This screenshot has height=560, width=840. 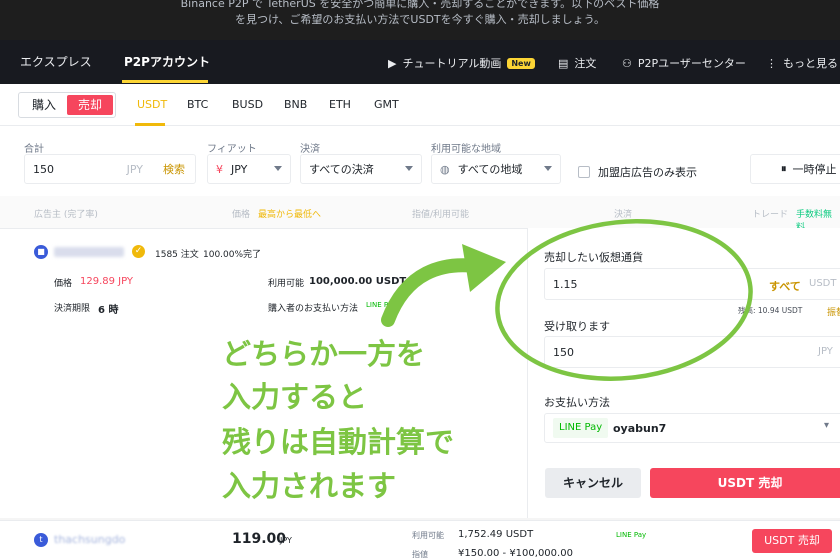 What do you see at coordinates (294, 397) in the screenshot?
I see `annotation-line-2: 入力すると` at bounding box center [294, 397].